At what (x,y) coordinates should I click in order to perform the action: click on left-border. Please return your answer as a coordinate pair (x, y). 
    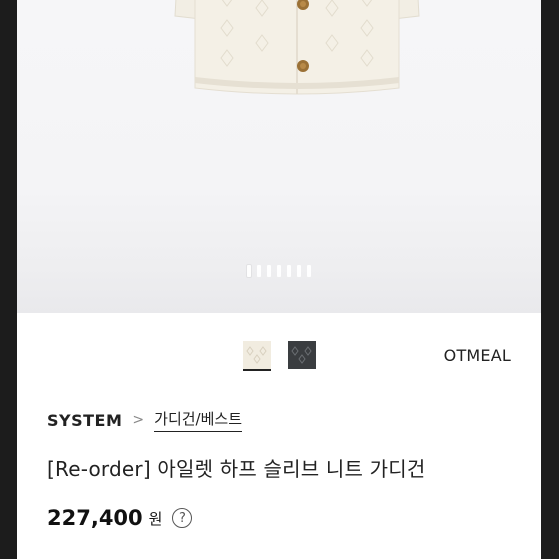
    Looking at the image, I should click on (8, 279).